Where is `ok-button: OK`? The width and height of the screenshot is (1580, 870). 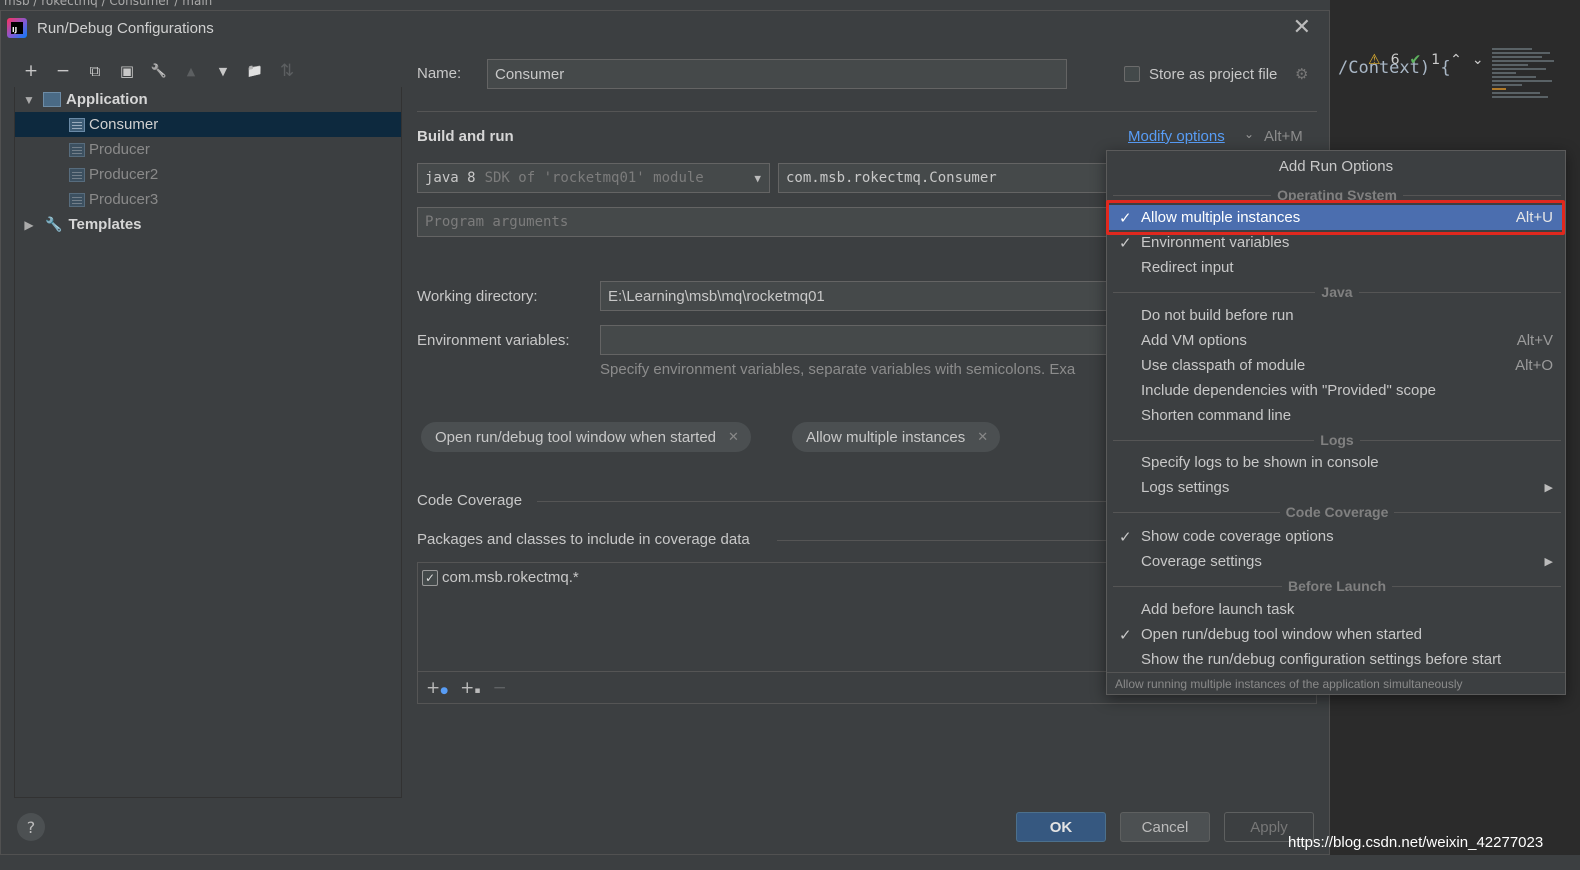
ok-button: OK is located at coordinates (1061, 827).